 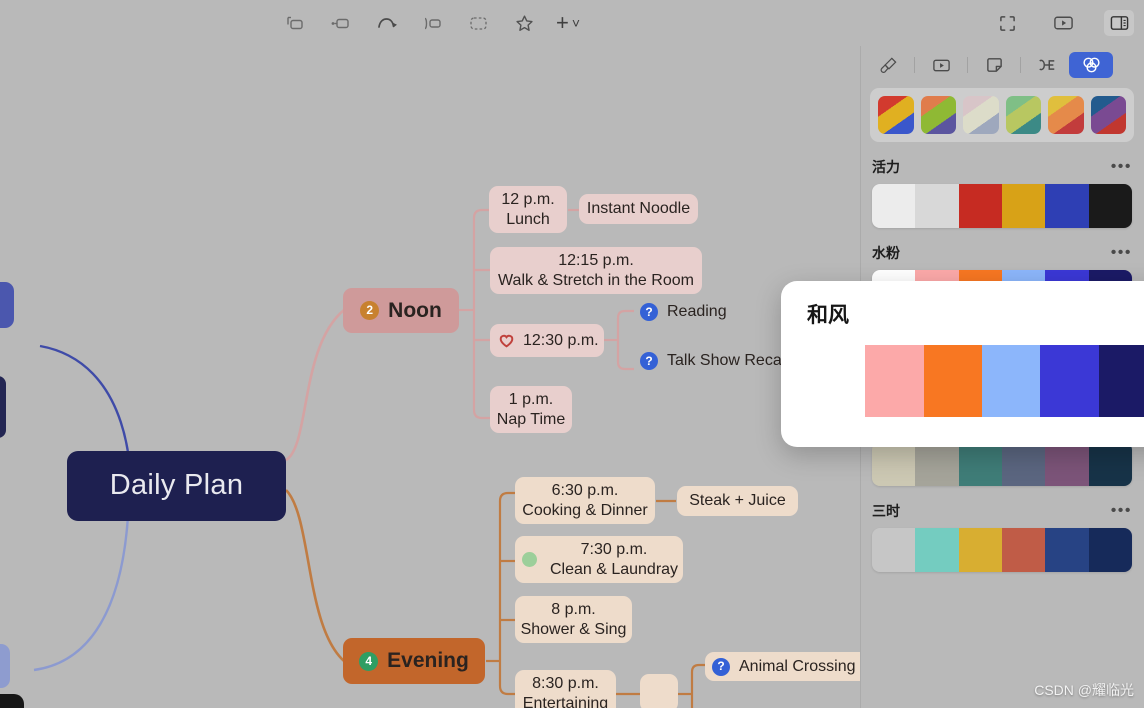 I want to click on node-instant-noodle: Instant Noodle, so click(x=638, y=209).